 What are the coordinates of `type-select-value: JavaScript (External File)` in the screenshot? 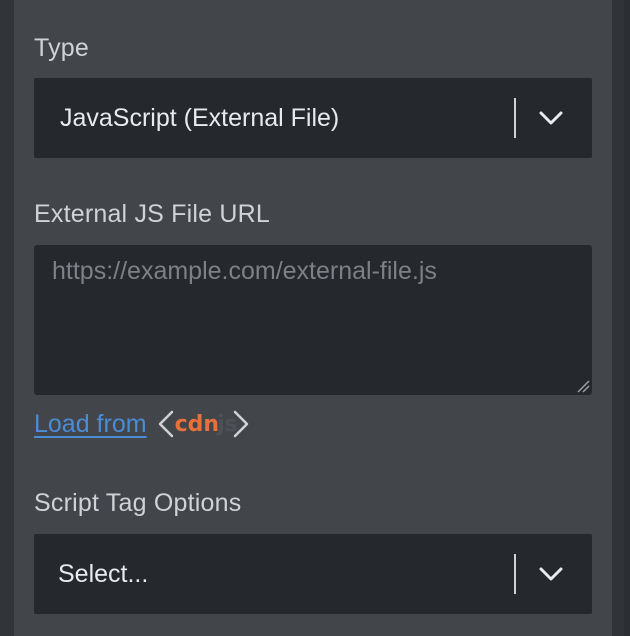 It's located at (200, 118).